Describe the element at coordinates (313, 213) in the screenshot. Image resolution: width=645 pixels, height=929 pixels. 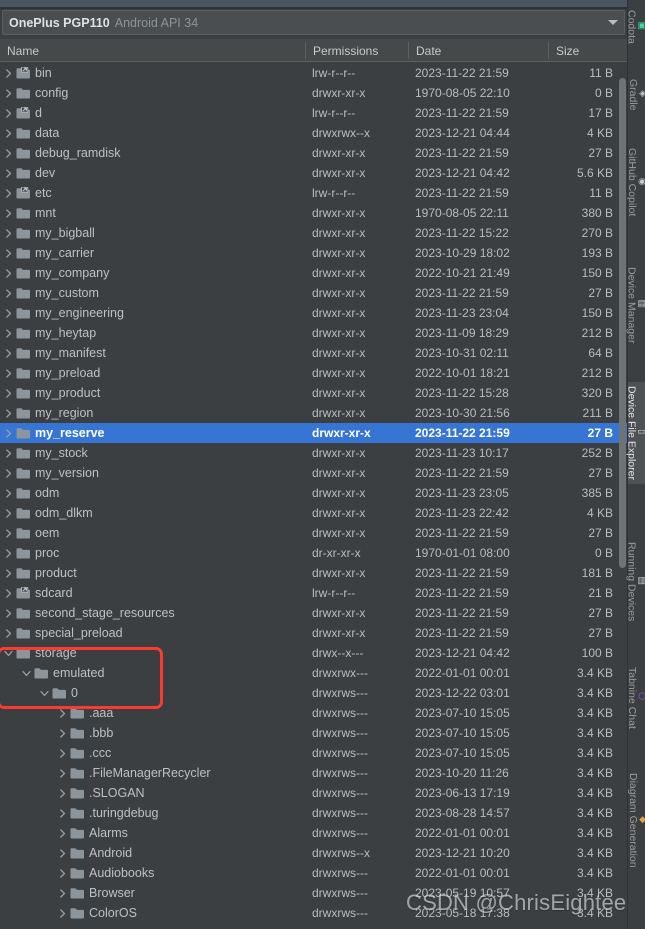
I see `file-row: mnt drwxr-xr-x 1970-08-05 22:11 380 B` at that location.